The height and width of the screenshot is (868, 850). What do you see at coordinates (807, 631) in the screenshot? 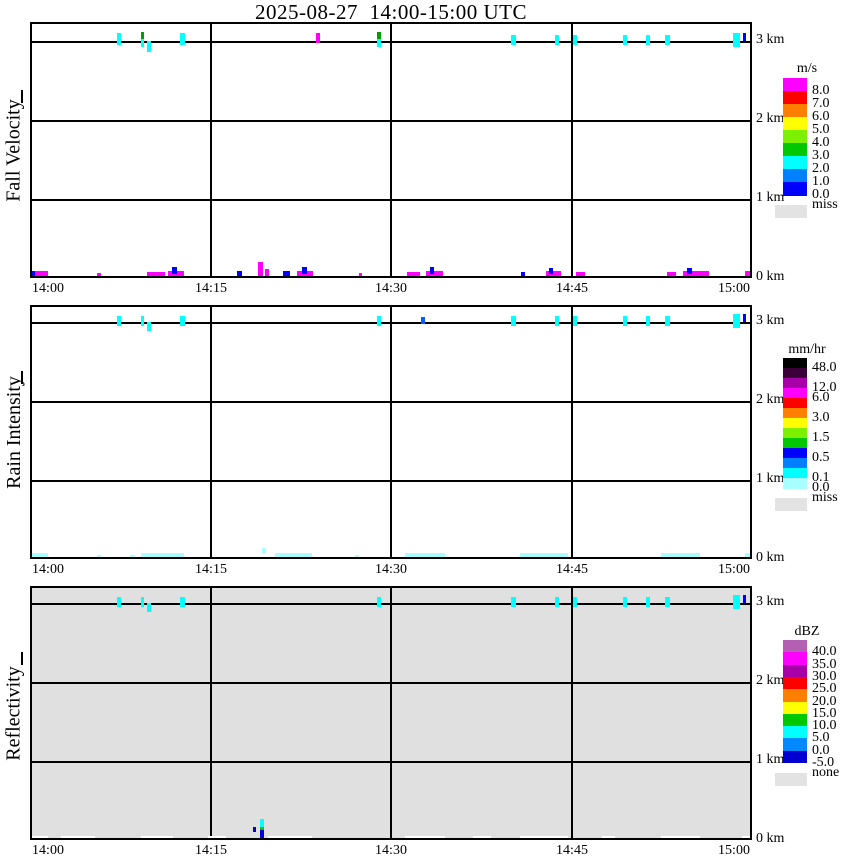
I see `colorbar-unit-label: dBZ` at bounding box center [807, 631].